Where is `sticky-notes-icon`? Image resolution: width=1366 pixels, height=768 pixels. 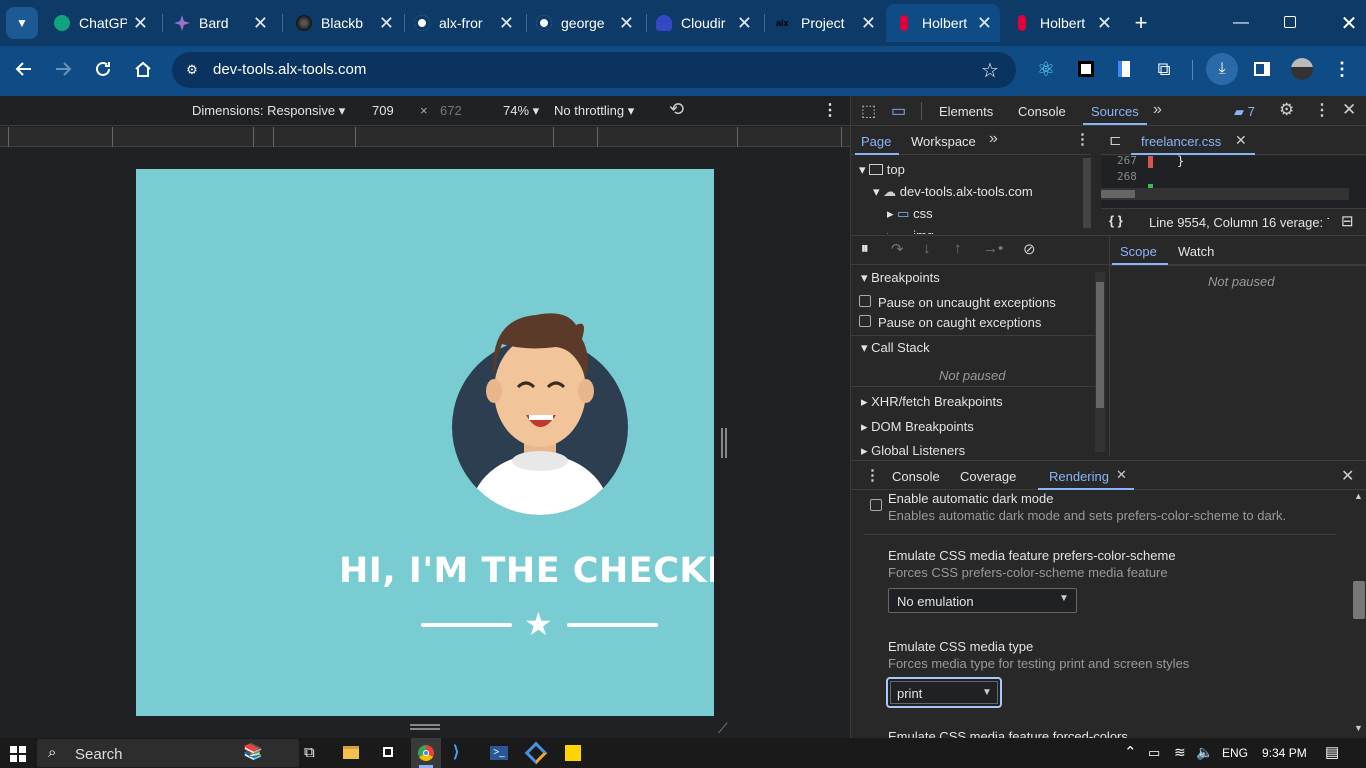 sticky-notes-icon is located at coordinates (573, 753).